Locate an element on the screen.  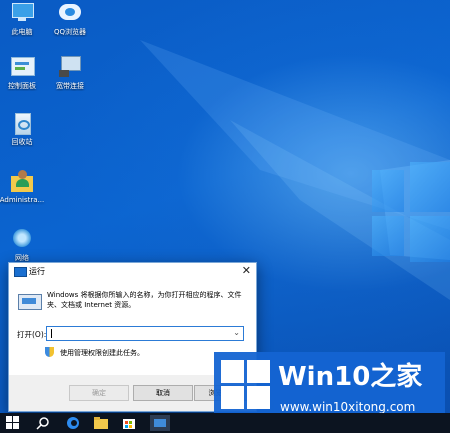
run-app-icon is located at coordinates (20, 272).